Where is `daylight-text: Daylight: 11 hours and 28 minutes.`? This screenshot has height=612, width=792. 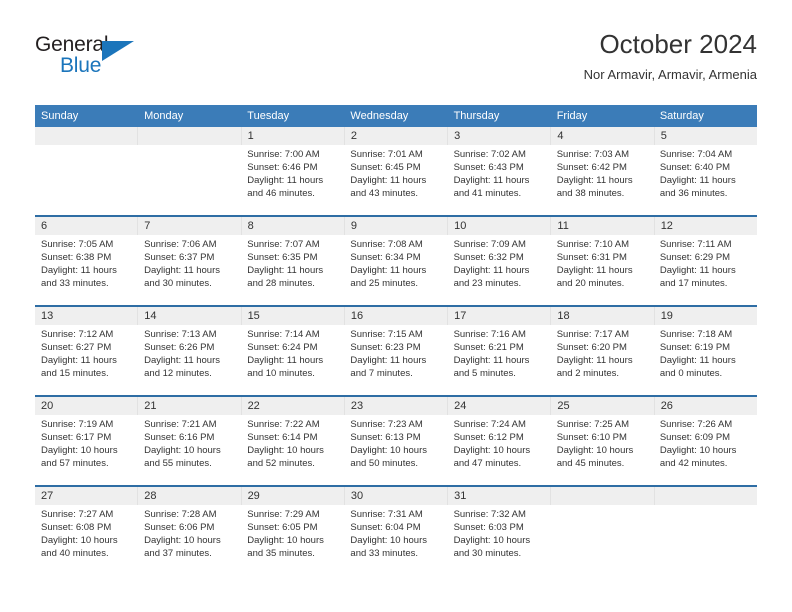 daylight-text: Daylight: 11 hours and 28 minutes. is located at coordinates (285, 277).